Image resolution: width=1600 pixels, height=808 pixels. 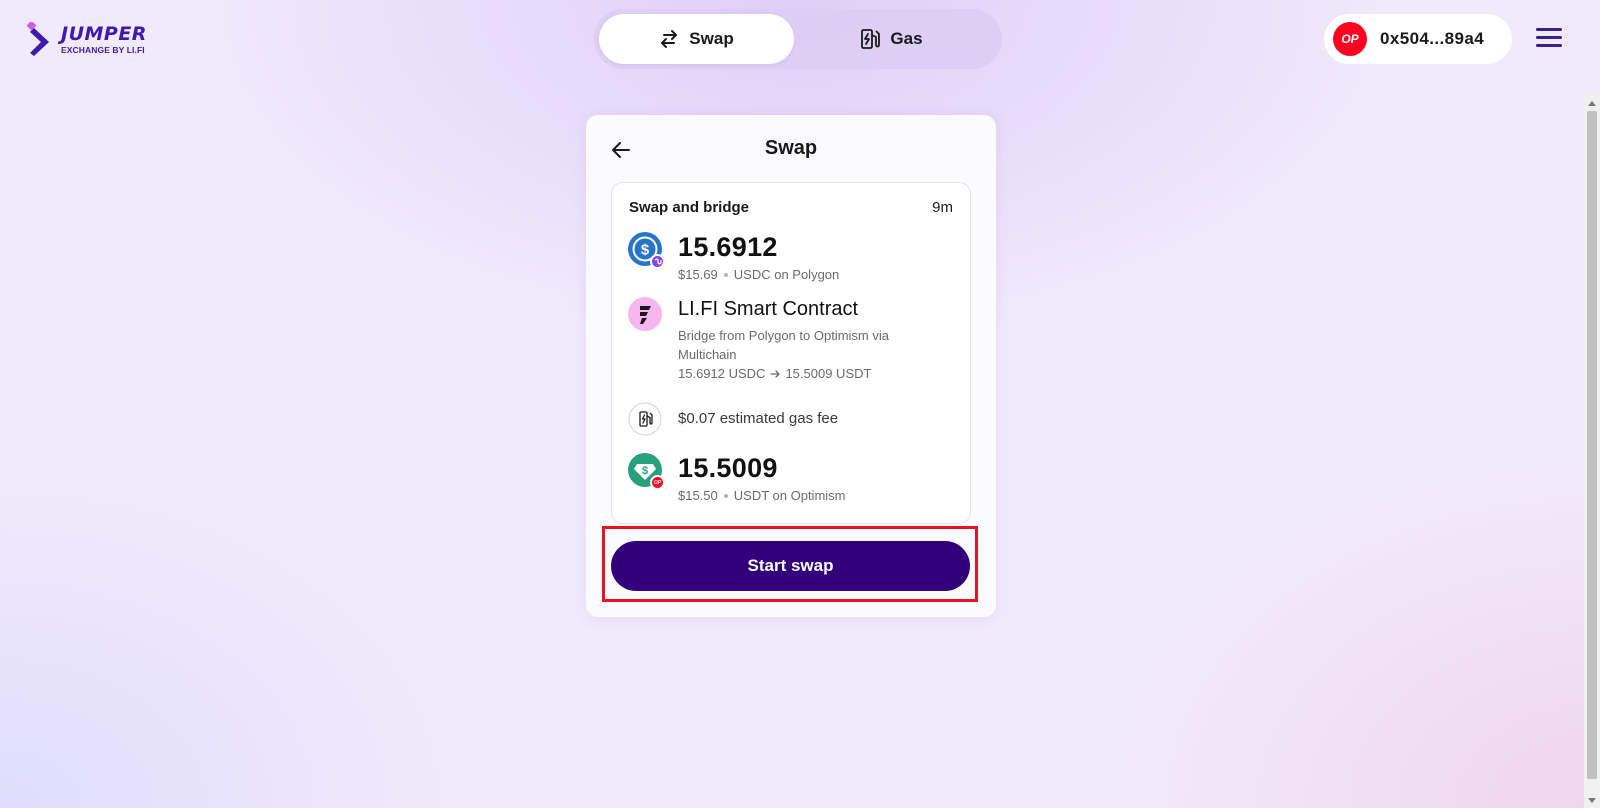 What do you see at coordinates (790, 566) in the screenshot?
I see `start-swap-button: Start swap` at bounding box center [790, 566].